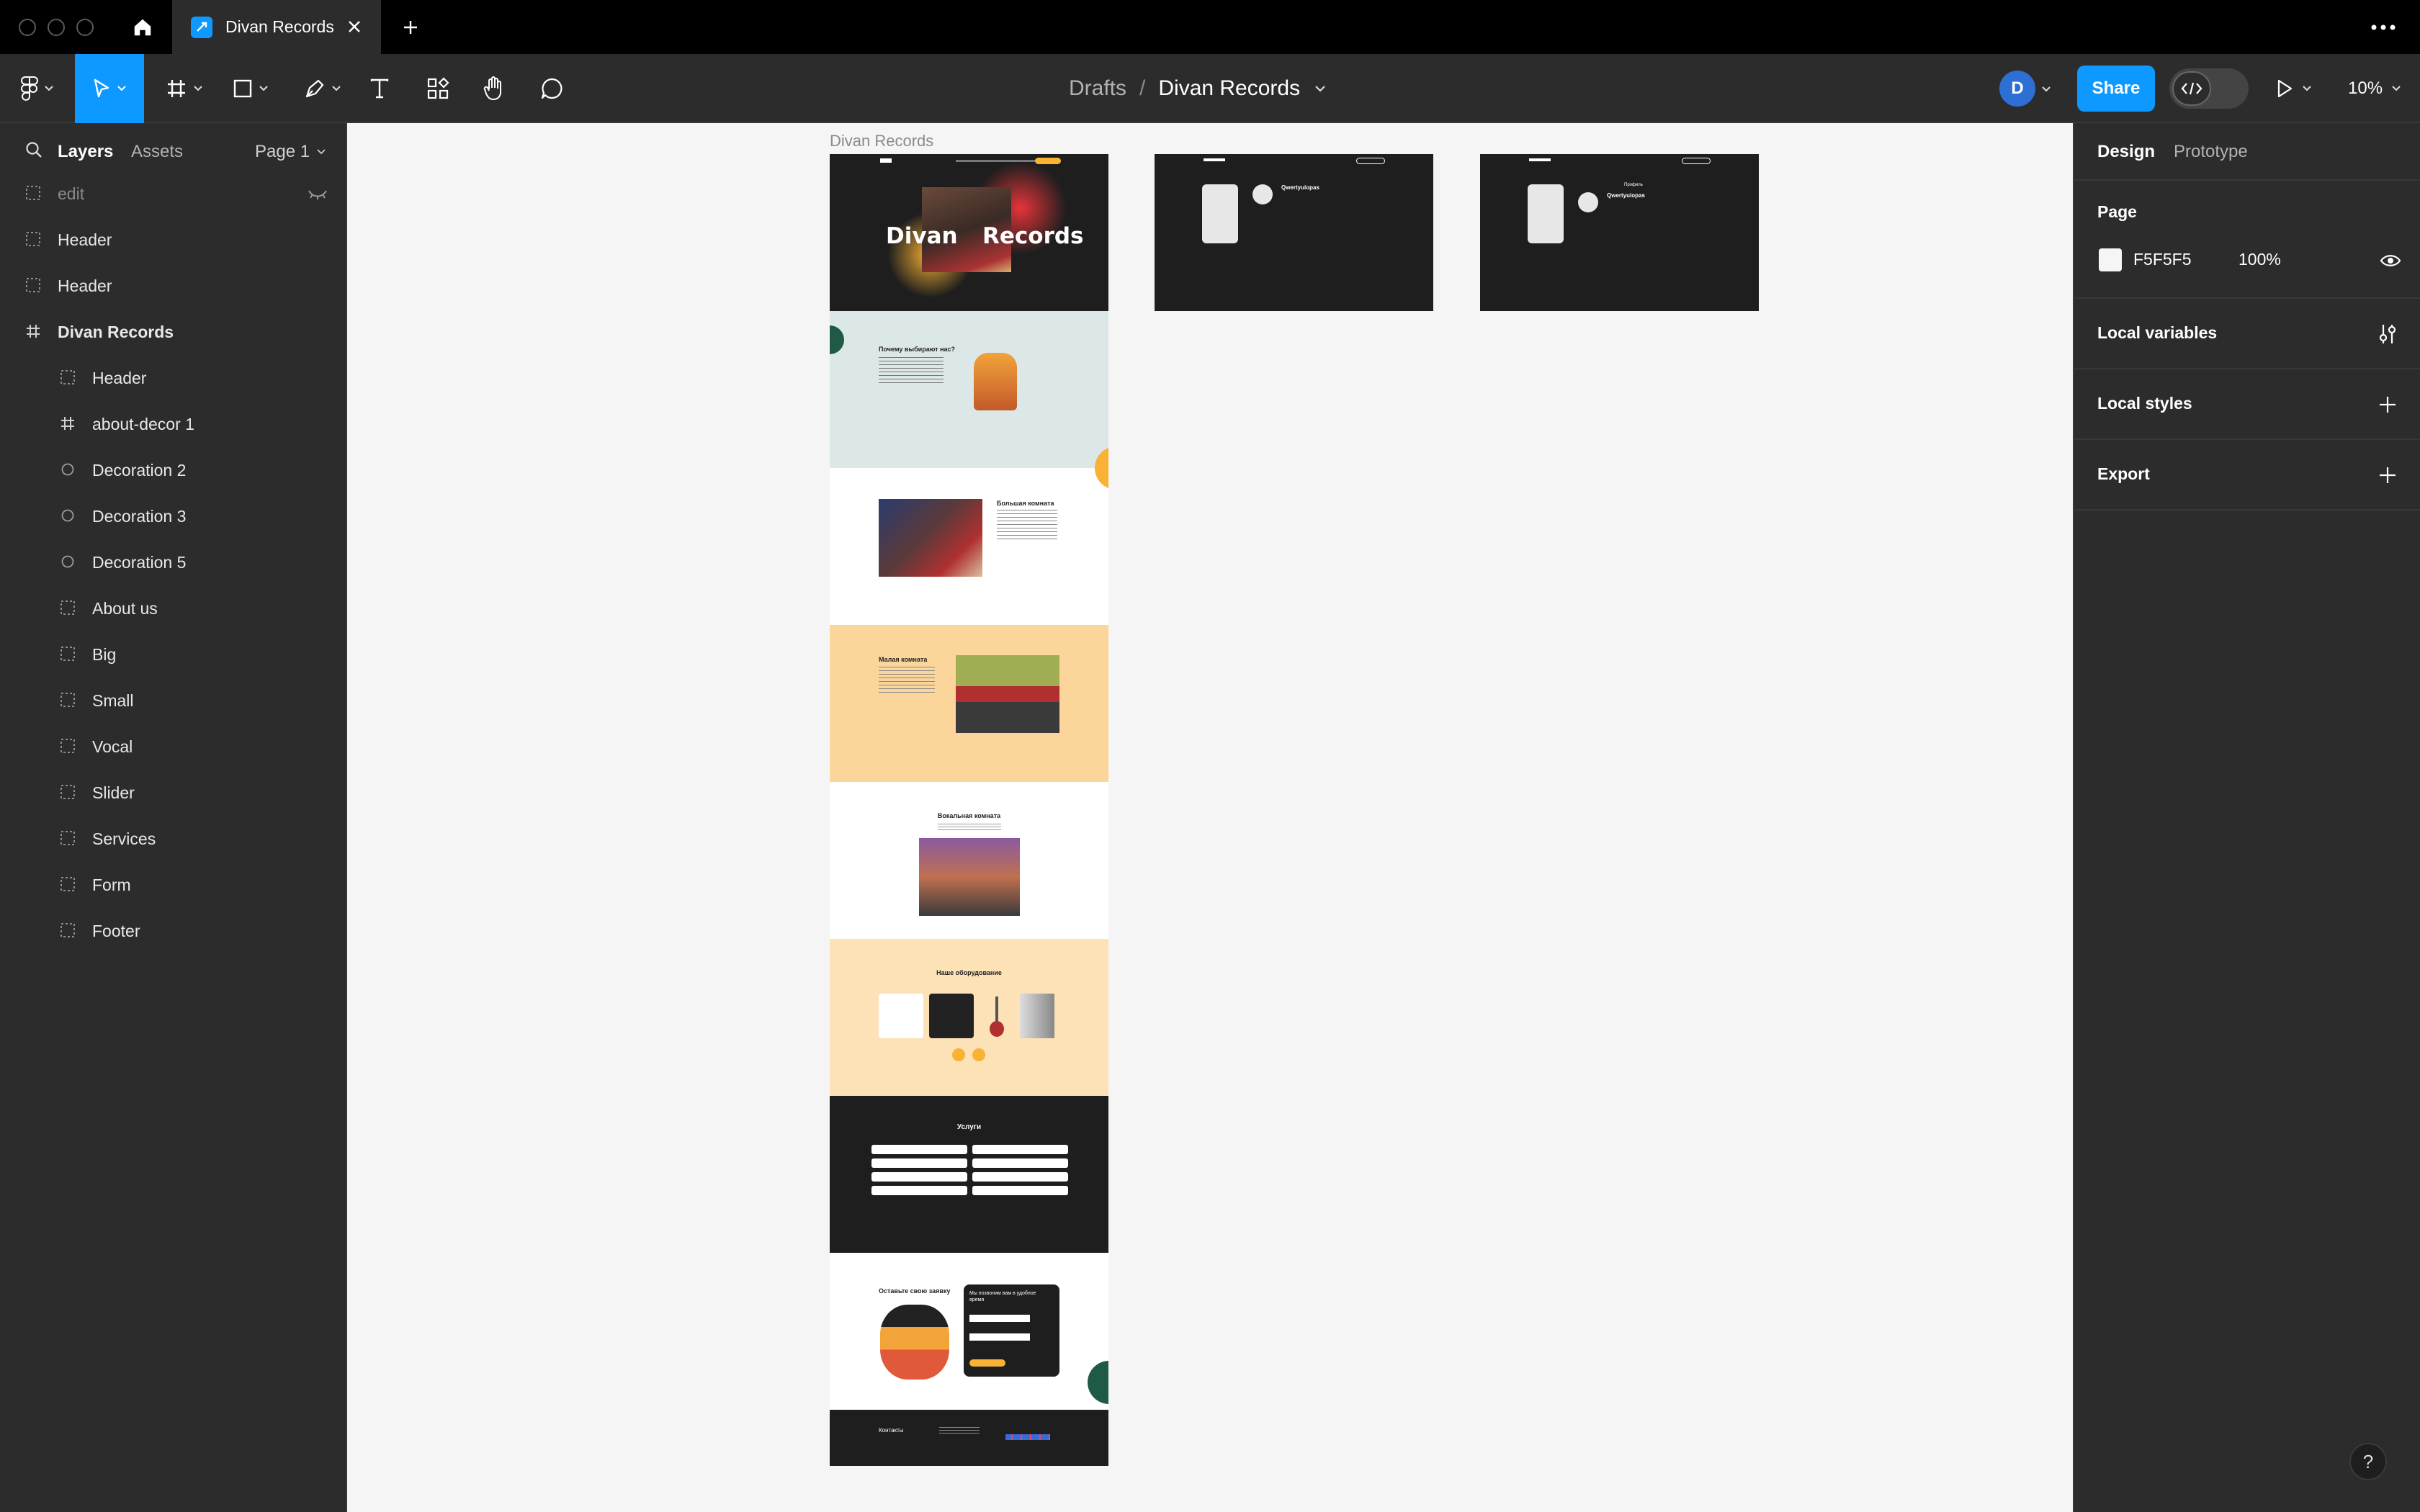  What do you see at coordinates (139, 562) in the screenshot?
I see `layer-label: Decoration 5` at bounding box center [139, 562].